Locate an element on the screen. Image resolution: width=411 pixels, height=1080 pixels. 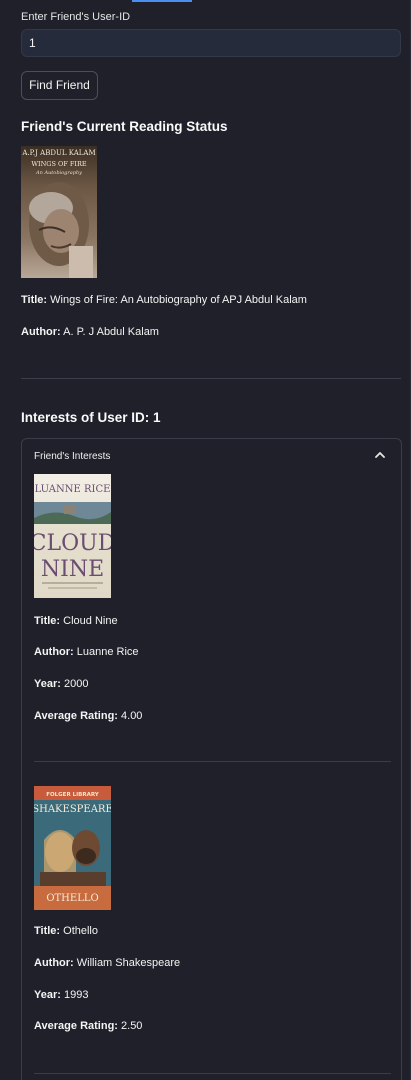
interest-book-rating: Average Rating: 2.50 is located at coordinates (88, 1026).